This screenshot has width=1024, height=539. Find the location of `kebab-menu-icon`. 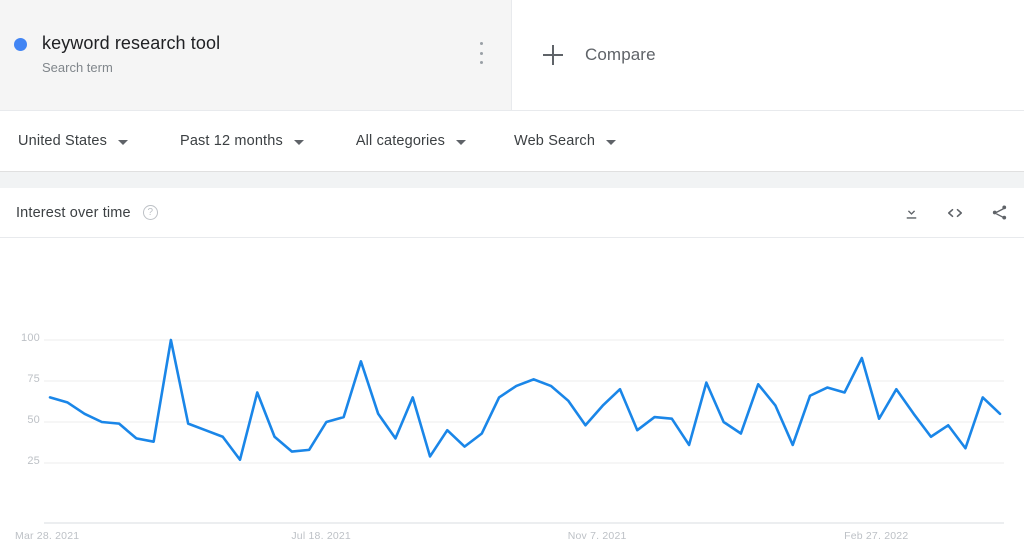

kebab-menu-icon is located at coordinates (481, 53).